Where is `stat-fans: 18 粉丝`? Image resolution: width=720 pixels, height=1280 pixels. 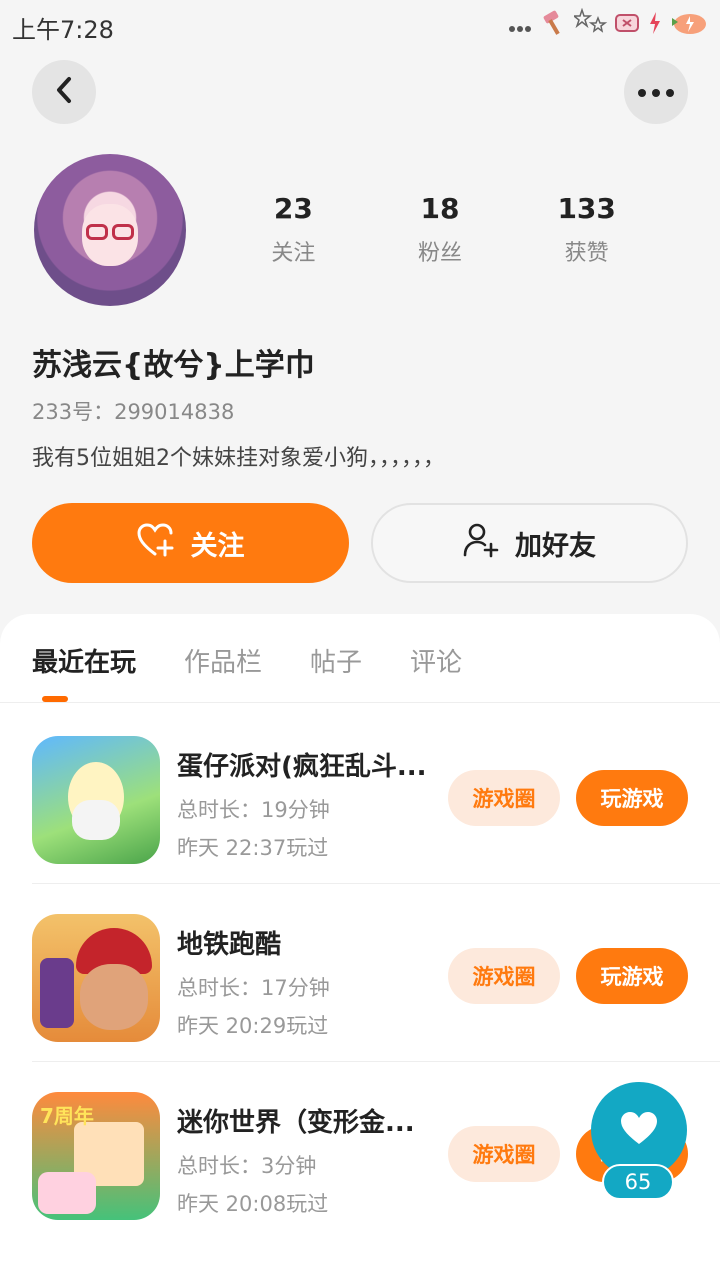
stat-fans: 18 粉丝 is located at coordinates (440, 229).